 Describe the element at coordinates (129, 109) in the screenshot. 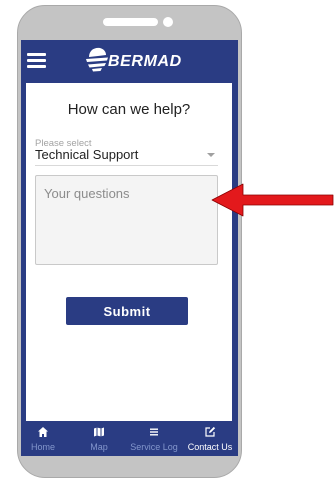

I see `page-title: How can we help?` at that location.